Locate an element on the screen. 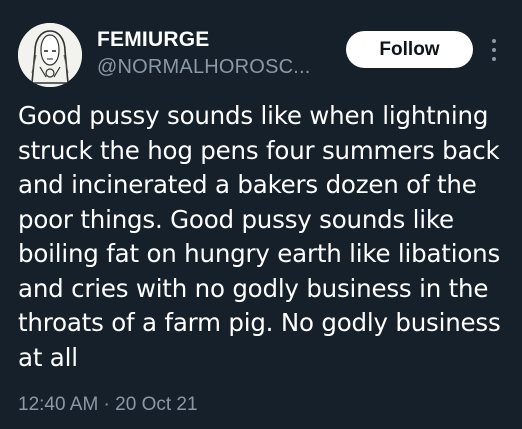 Image resolution: width=522 pixels, height=429 pixels. follow-button: Follow is located at coordinates (409, 49).